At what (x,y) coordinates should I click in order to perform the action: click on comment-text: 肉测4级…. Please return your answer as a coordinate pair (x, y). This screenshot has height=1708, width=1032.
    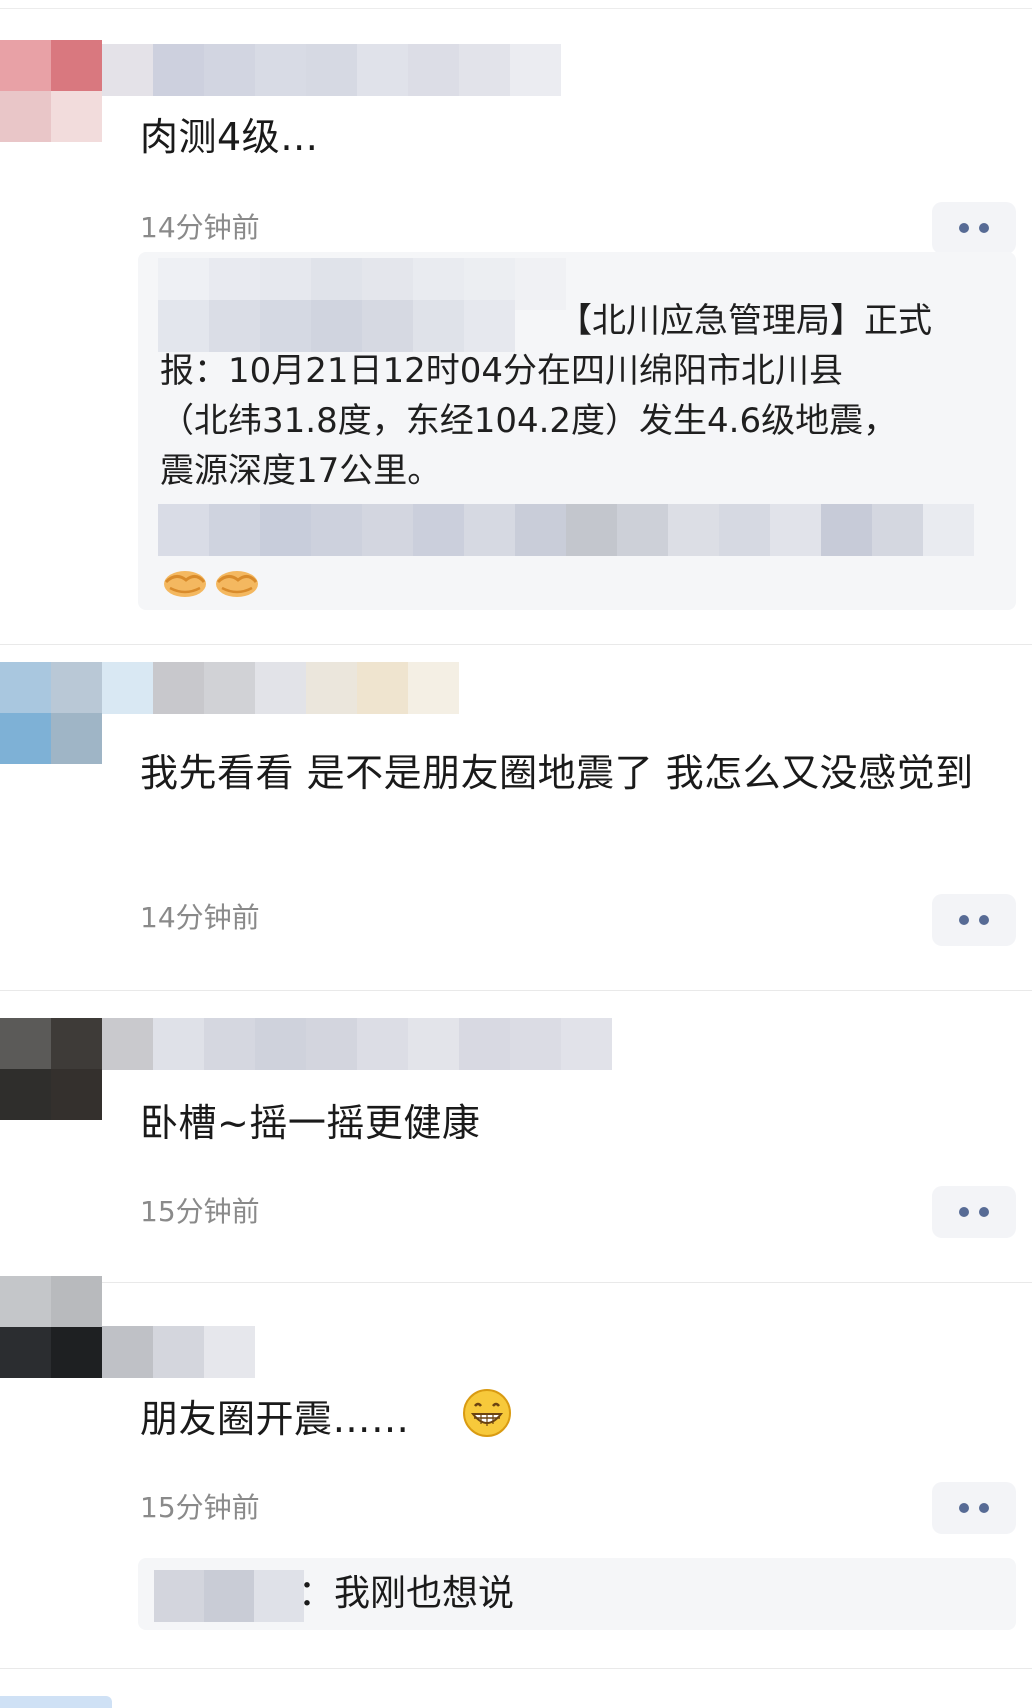
    Looking at the image, I should click on (229, 137).